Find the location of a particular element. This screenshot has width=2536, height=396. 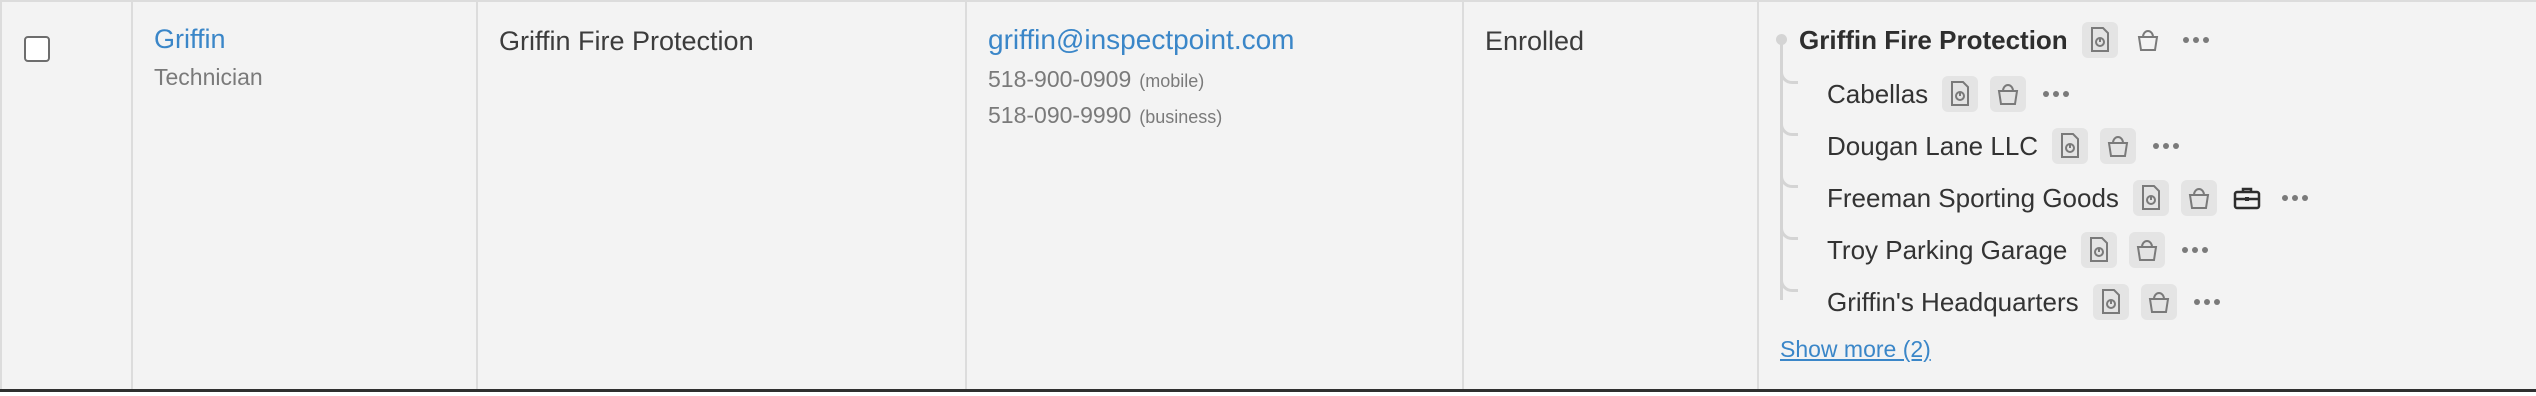

phone-type: (mobile) is located at coordinates (1172, 81).